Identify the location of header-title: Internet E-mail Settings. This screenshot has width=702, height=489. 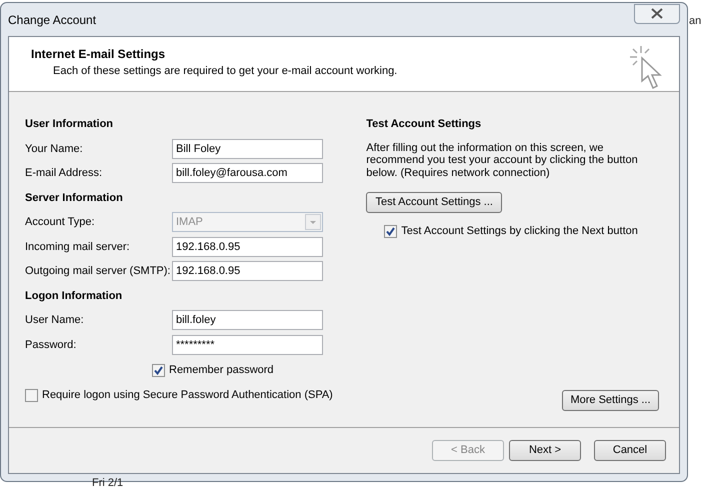
(98, 54).